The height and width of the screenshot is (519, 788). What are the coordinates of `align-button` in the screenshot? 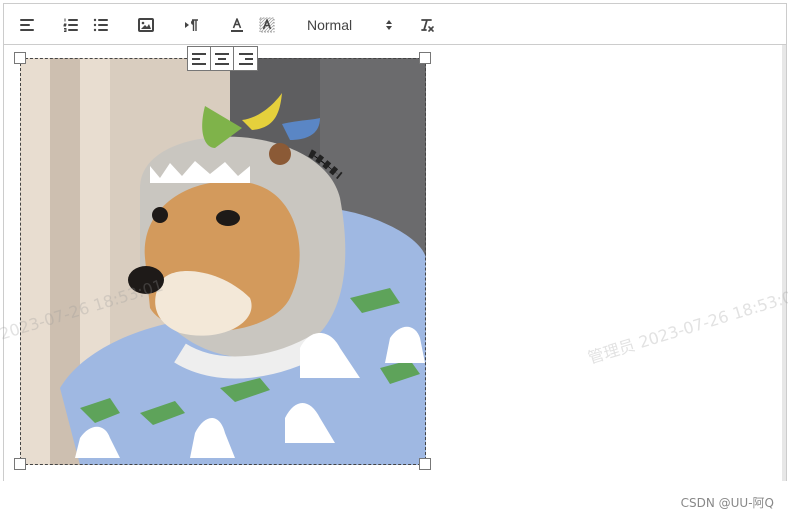 It's located at (27, 25).